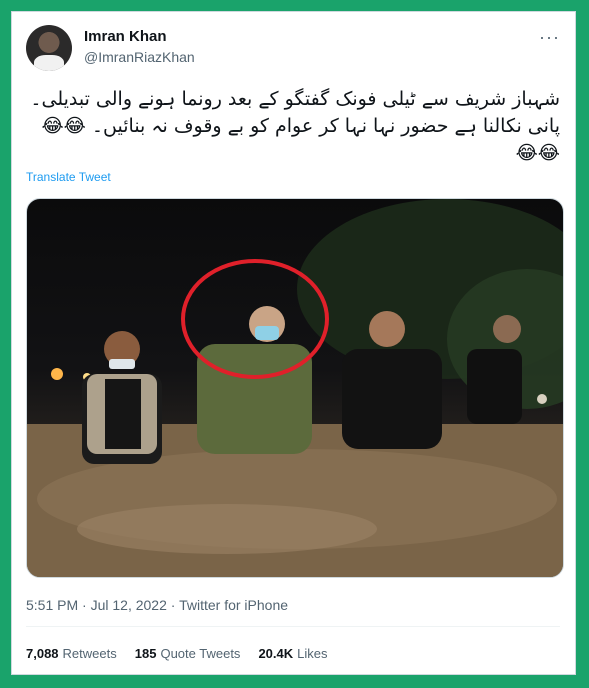 The height and width of the screenshot is (688, 589). I want to click on tweet-stats: 7,088 Retweets 185 Quote Tweets 20.4K Likes, so click(177, 653).